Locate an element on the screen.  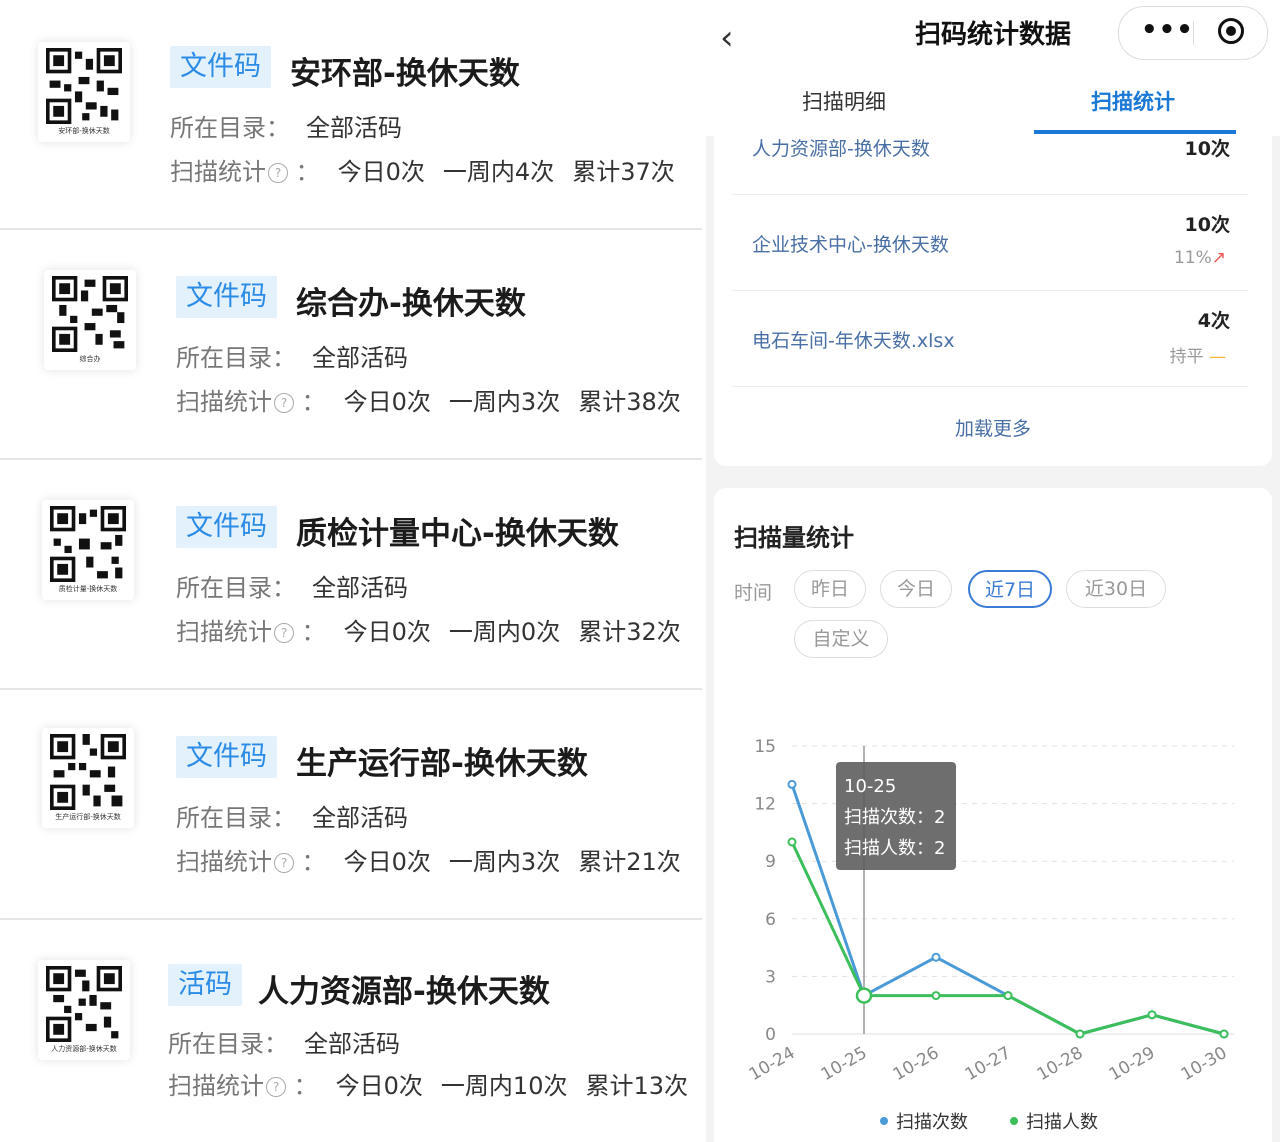
capsule-divider is located at coordinates (1193, 33).